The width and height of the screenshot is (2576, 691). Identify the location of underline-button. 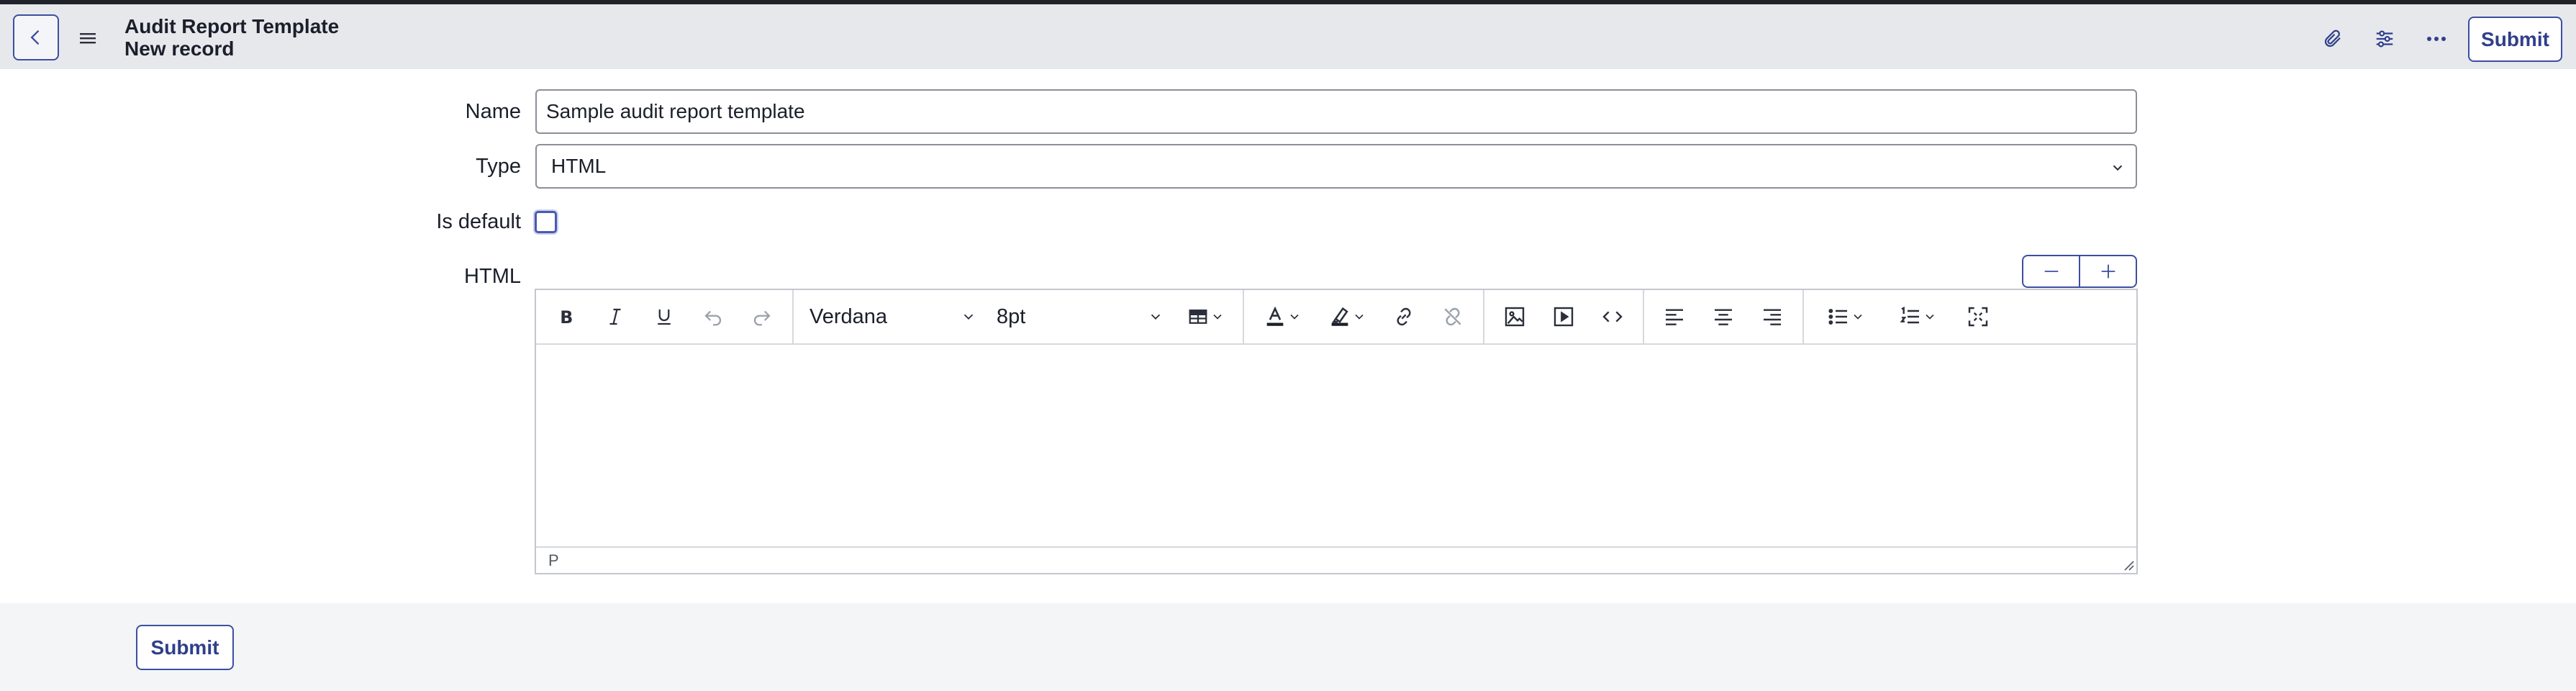
(664, 317).